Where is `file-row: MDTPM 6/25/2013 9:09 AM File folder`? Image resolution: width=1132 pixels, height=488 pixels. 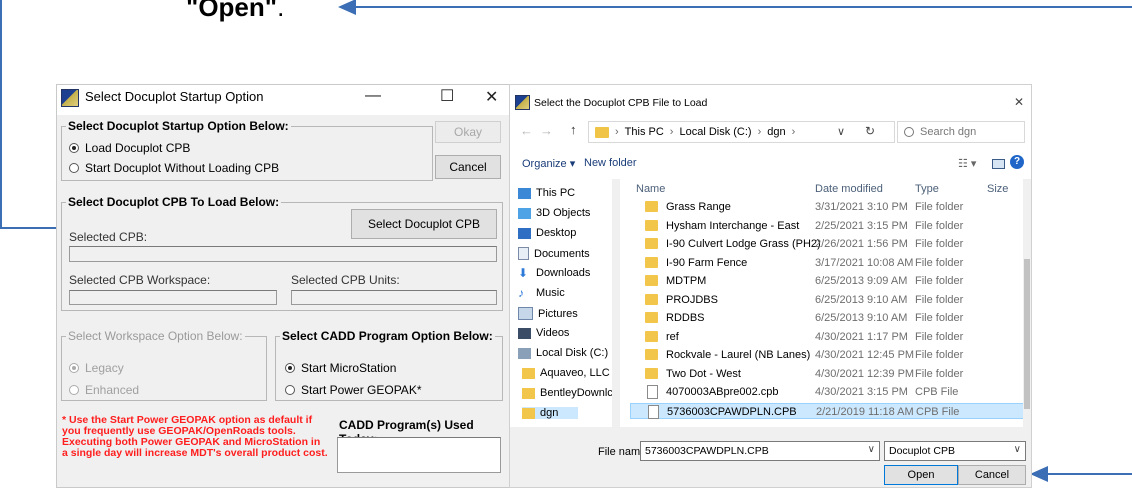 file-row: MDTPM 6/25/2013 9:09 AM File folder is located at coordinates (826, 281).